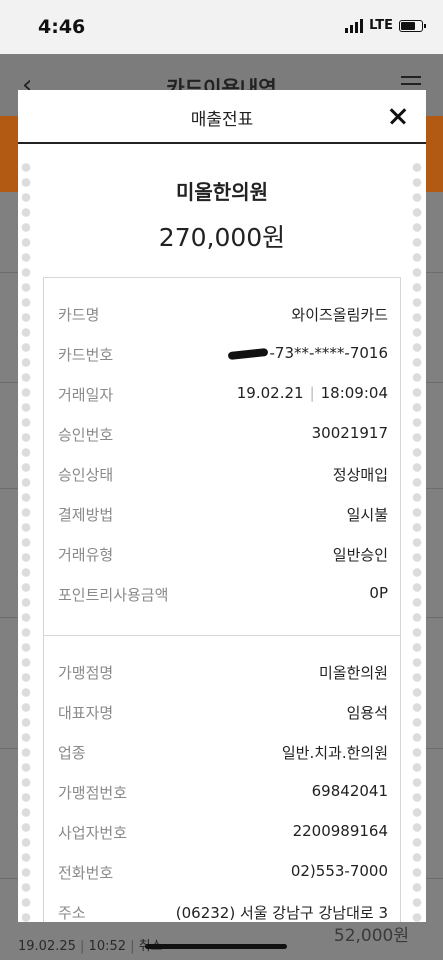 The width and height of the screenshot is (443, 960). I want to click on detail-row-business-number: 사업자번호 2200989164, so click(223, 832).